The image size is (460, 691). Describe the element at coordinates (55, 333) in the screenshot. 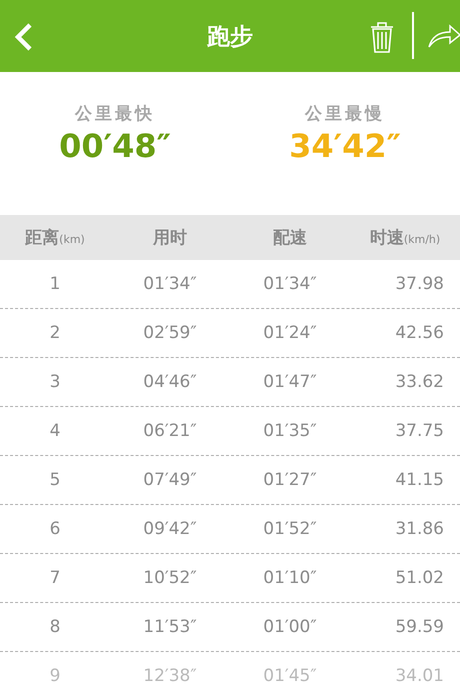

I see `table-cell-text: 2` at that location.